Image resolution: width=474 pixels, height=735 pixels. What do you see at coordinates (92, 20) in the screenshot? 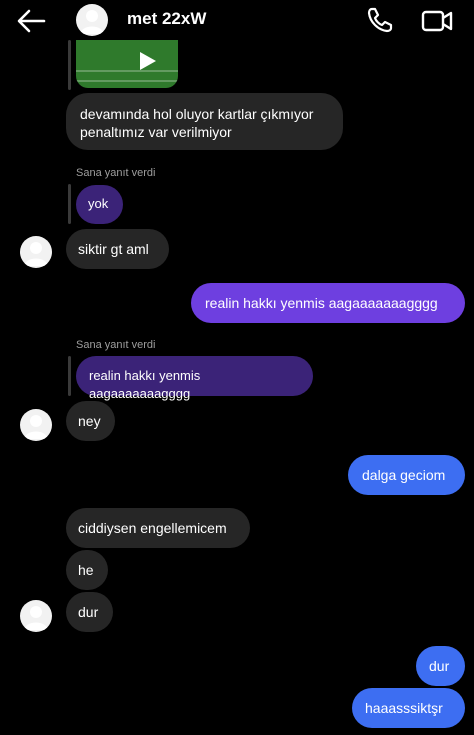
I see `contact-avatar` at bounding box center [92, 20].